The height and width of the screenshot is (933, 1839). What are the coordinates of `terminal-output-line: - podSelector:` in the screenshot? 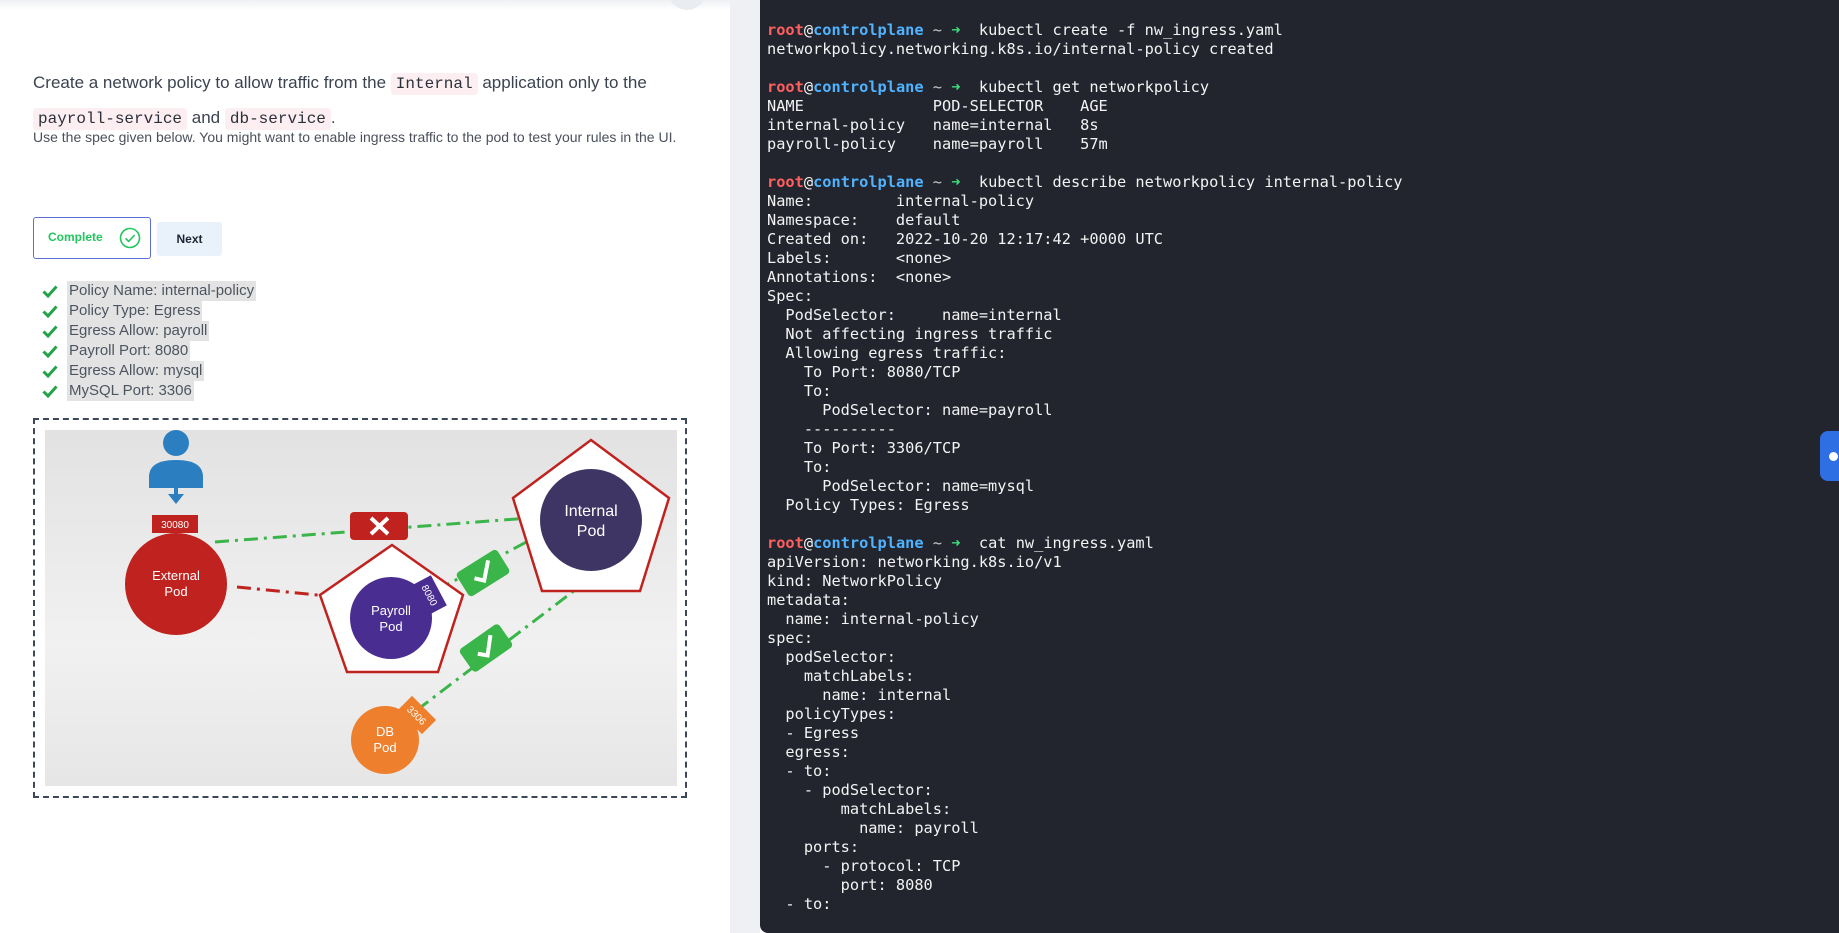 It's located at (850, 790).